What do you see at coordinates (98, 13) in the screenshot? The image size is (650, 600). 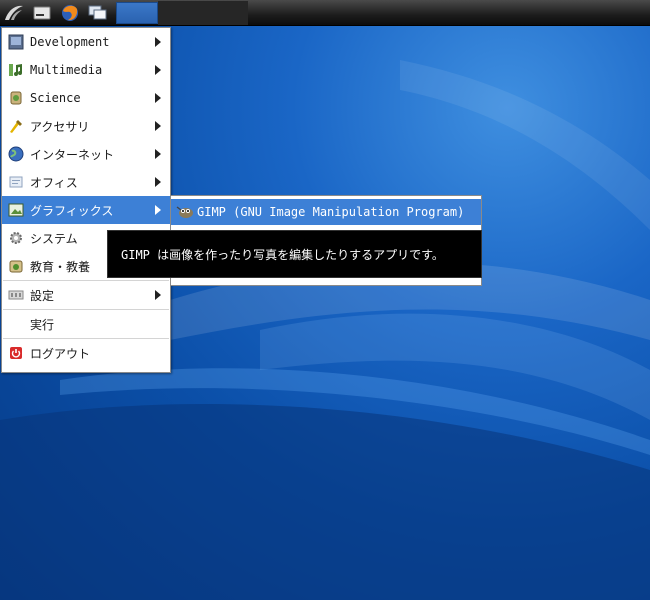 I see `windows-icon` at bounding box center [98, 13].